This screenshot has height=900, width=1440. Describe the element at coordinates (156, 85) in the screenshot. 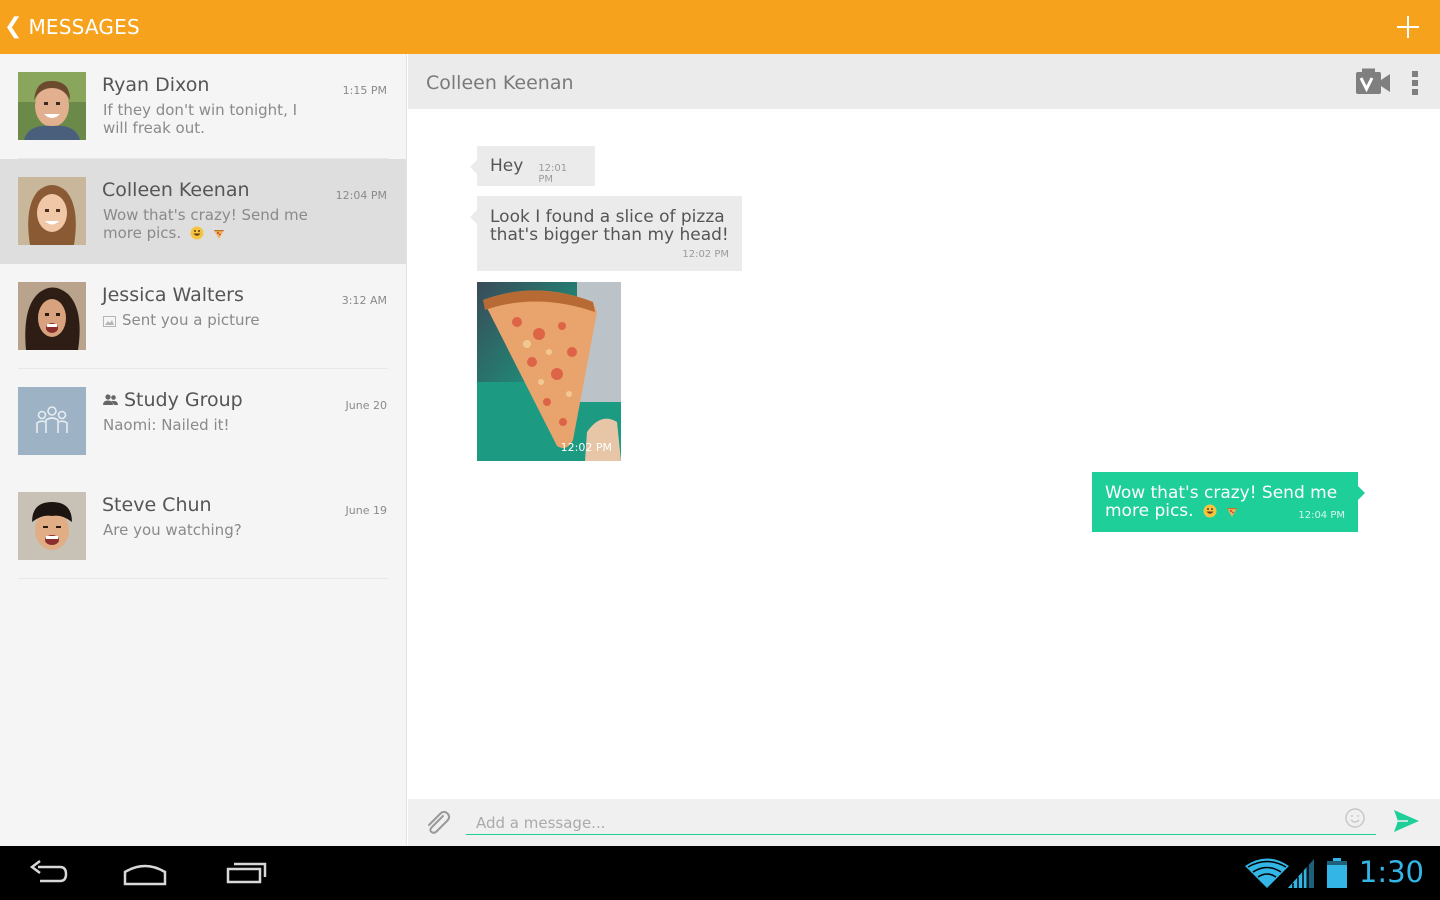

I see `contact-name: Ryan Dixon` at that location.